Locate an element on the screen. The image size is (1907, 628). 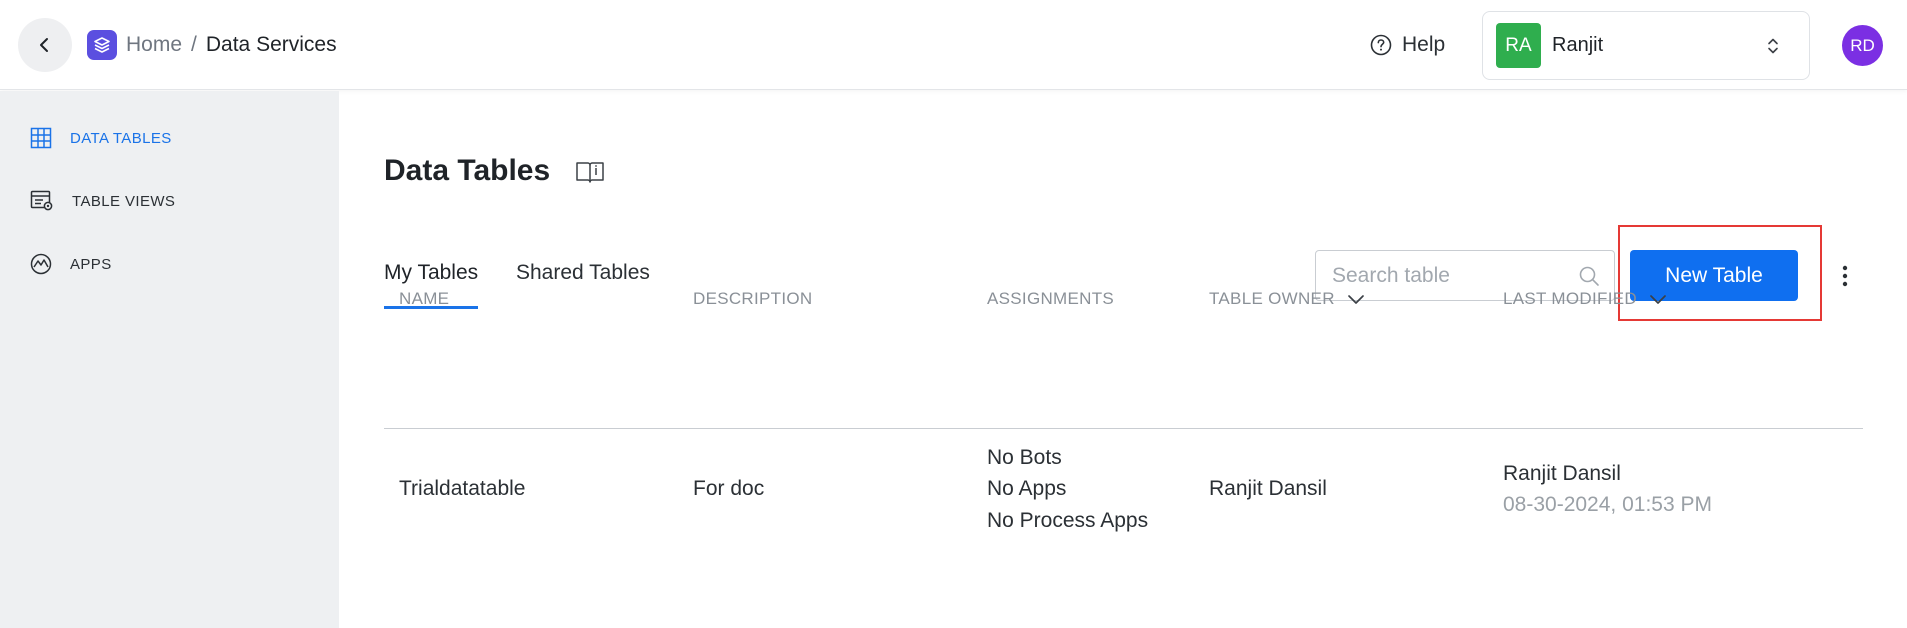
more-vertical-icon is located at coordinates (1845, 276).